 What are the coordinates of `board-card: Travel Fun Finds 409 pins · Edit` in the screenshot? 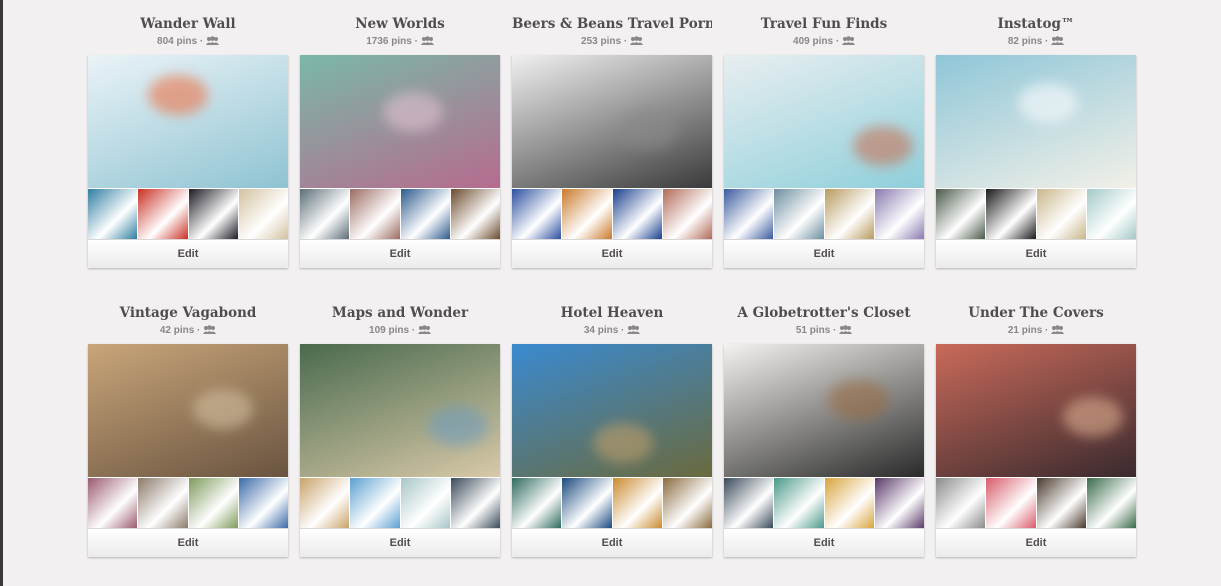 It's located at (824, 141).